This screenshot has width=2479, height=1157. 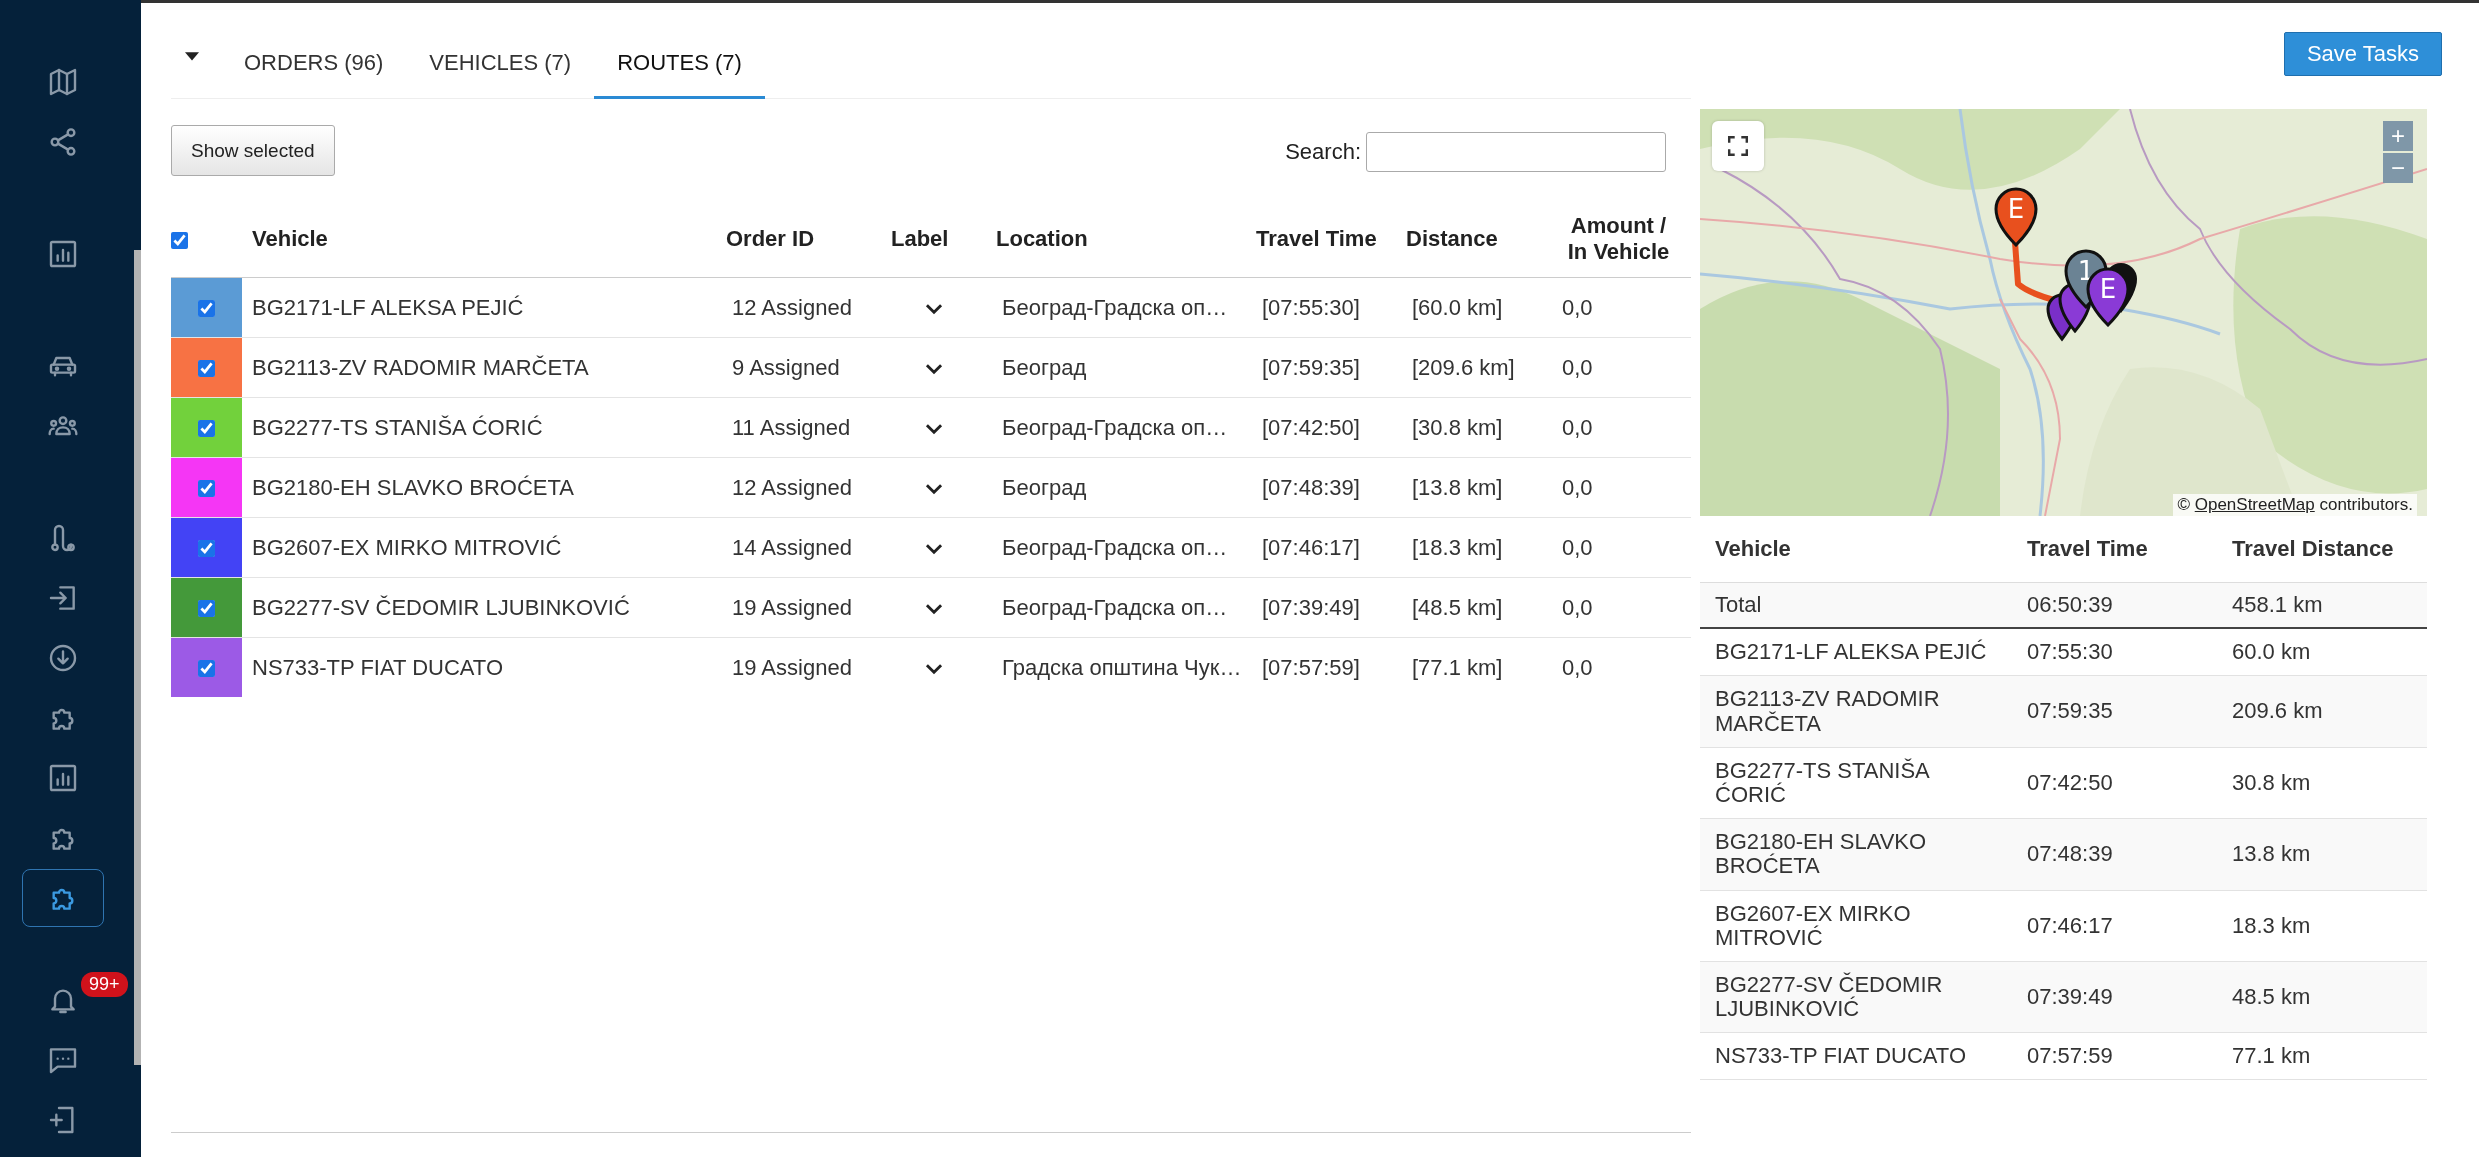 I want to click on column-header: Distance, so click(x=1452, y=238).